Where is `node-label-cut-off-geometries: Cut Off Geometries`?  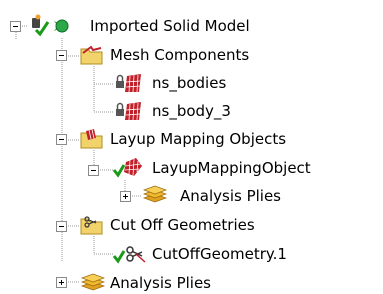
node-label-cut-off-geometries: Cut Off Geometries is located at coordinates (182, 225).